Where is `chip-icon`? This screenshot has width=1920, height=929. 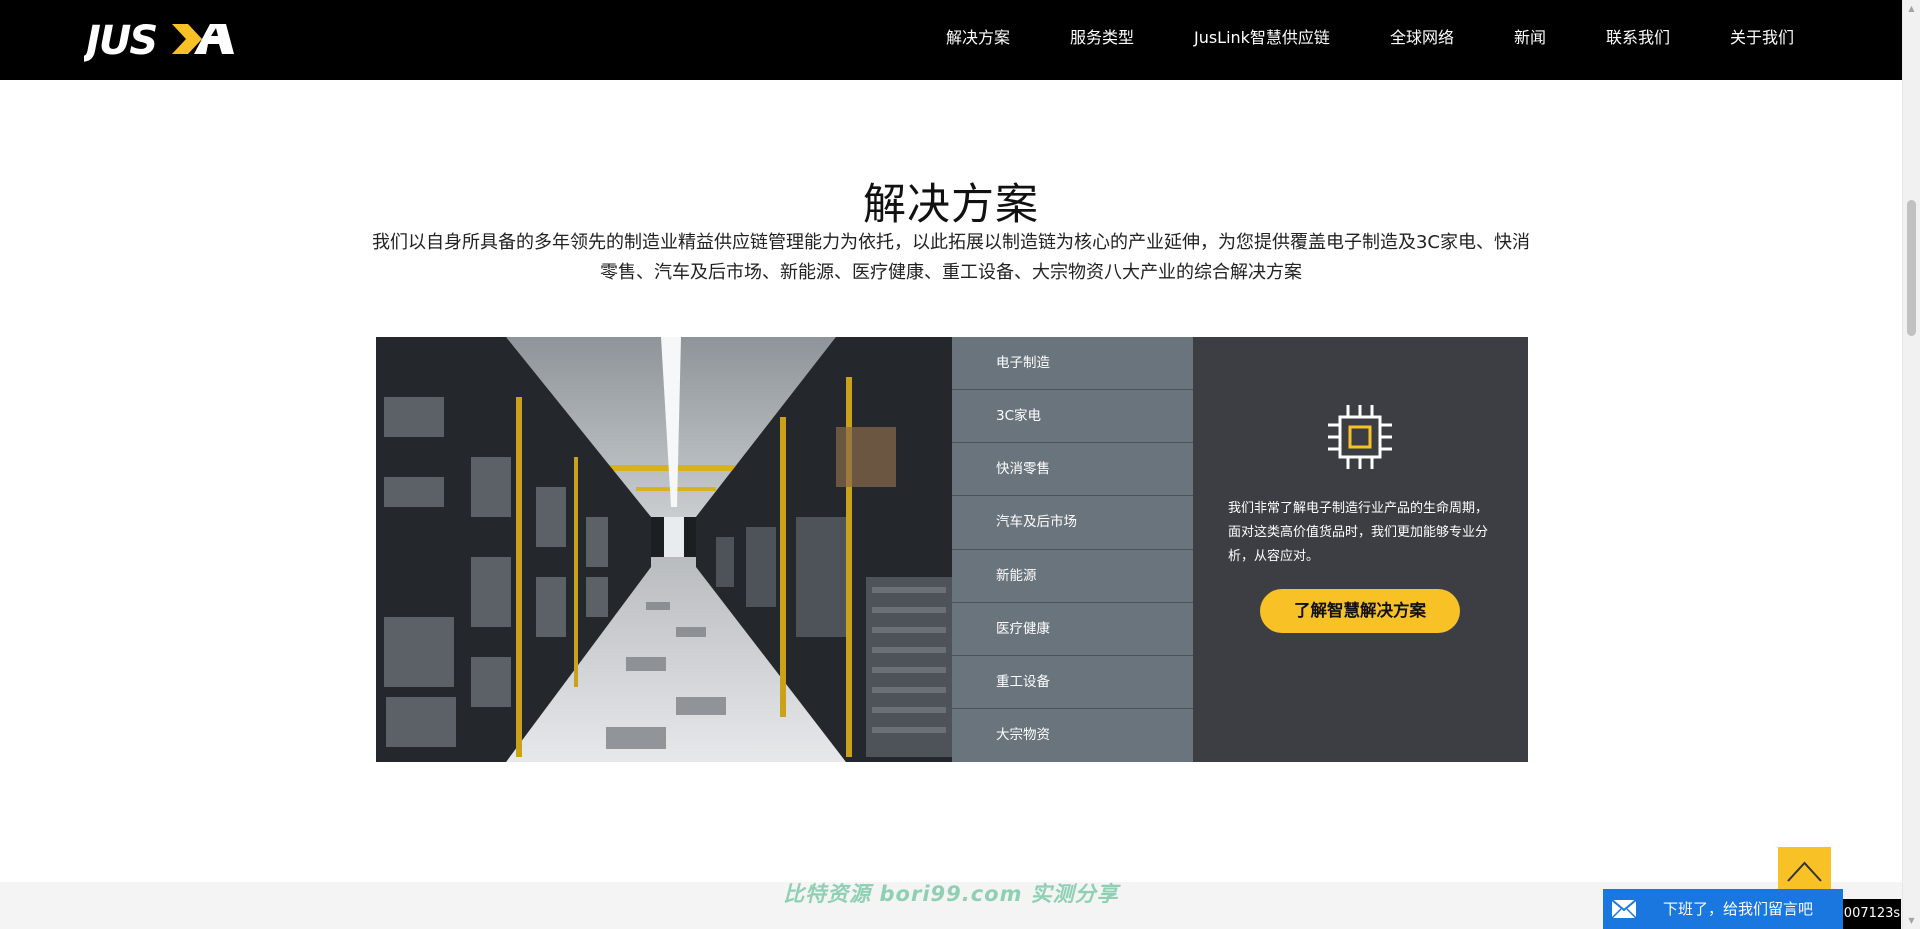
chip-icon is located at coordinates (1360, 437).